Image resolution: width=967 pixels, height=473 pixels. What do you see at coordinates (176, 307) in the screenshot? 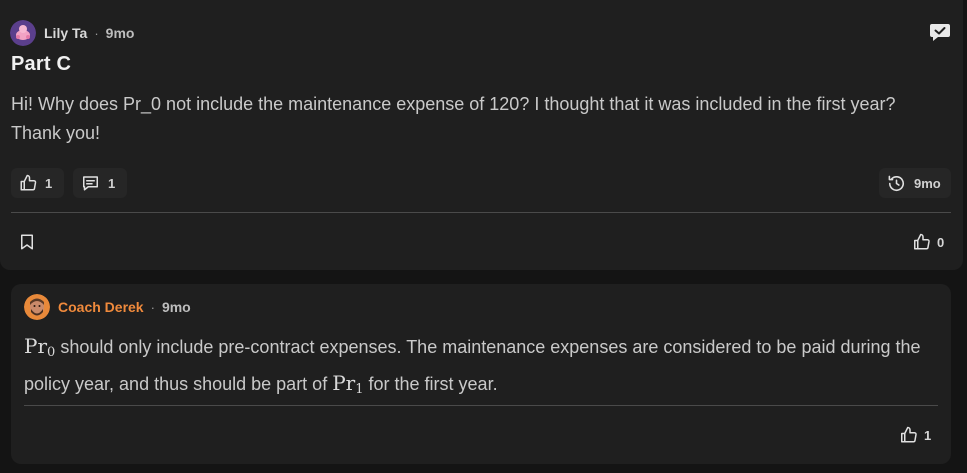
I see `reply-time: 9mo` at bounding box center [176, 307].